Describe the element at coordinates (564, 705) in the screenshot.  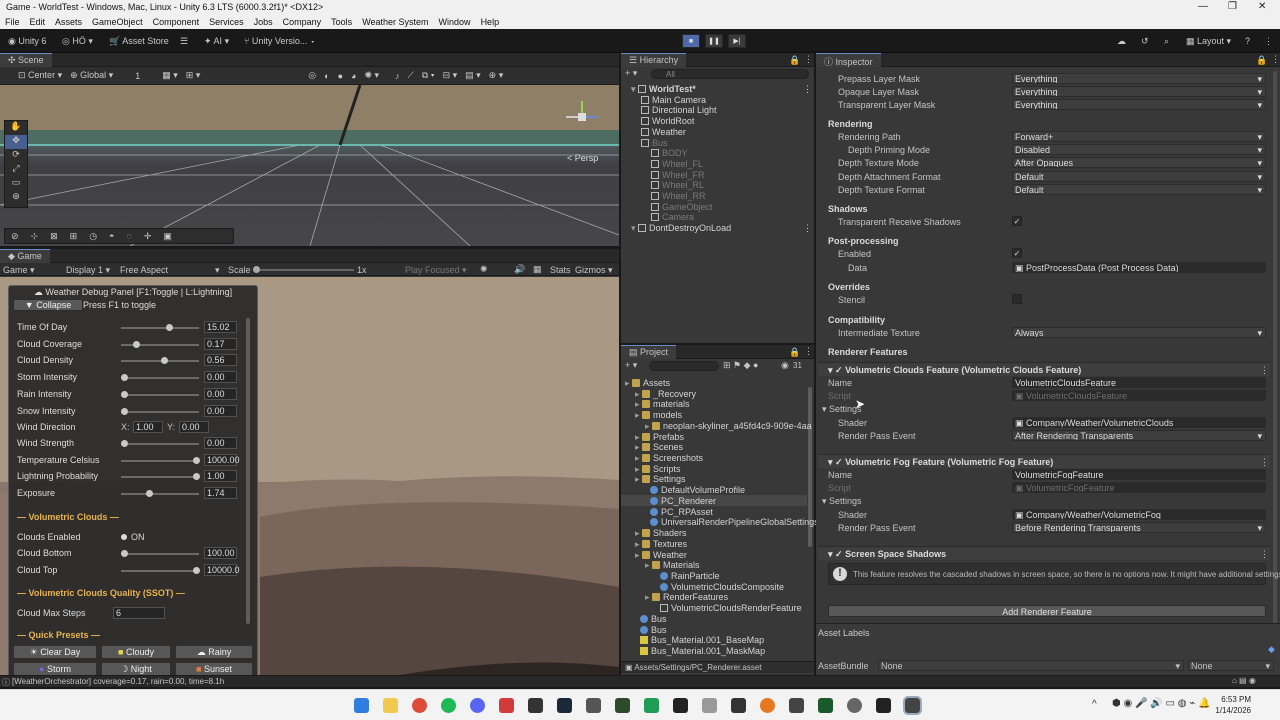
I see `steam-icon` at that location.